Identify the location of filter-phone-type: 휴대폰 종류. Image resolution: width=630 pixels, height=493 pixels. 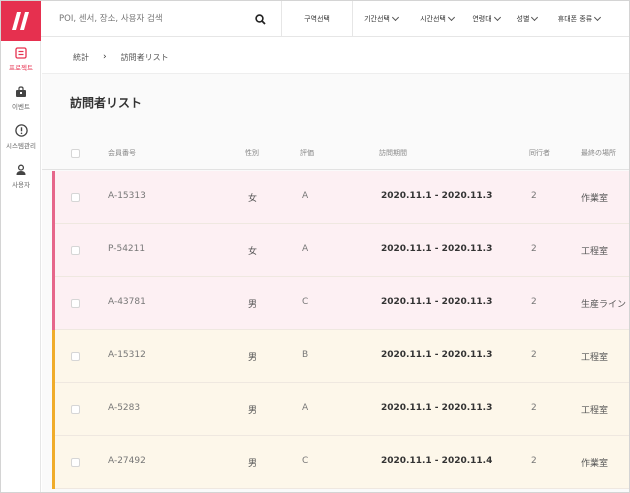
(579, 19).